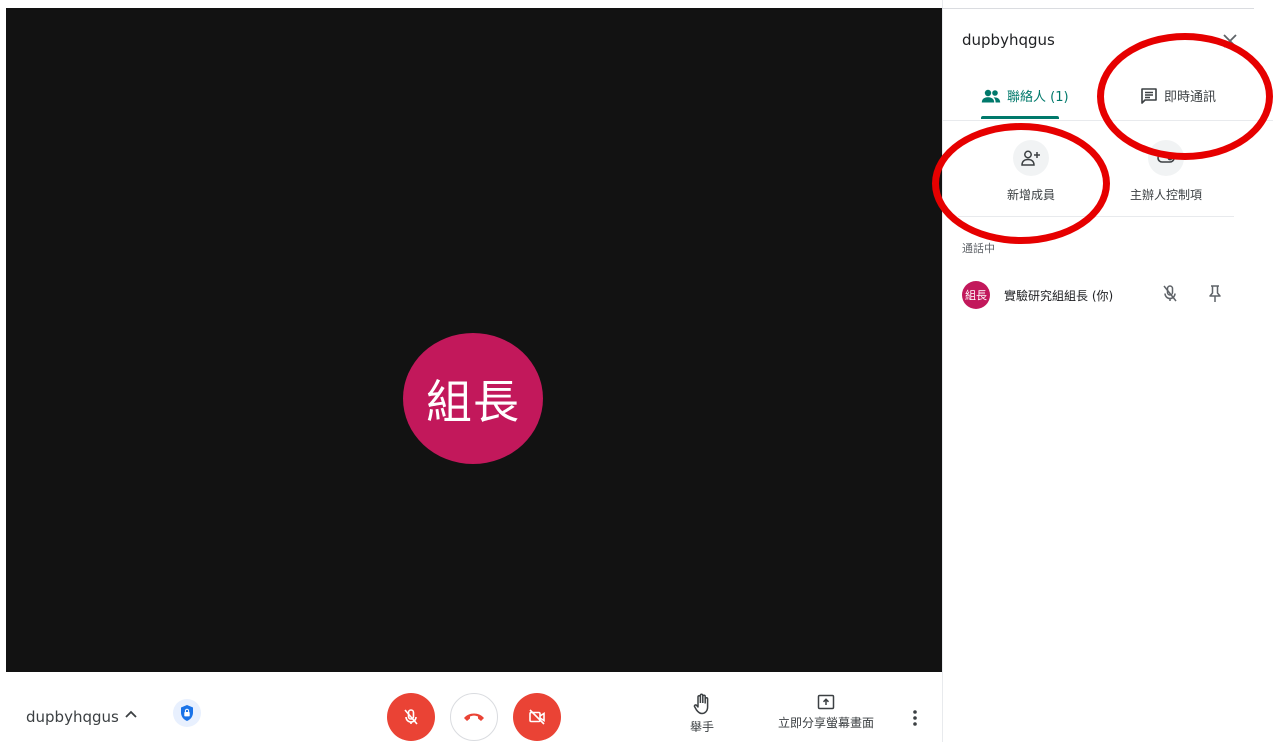  I want to click on shield-lock-icon, so click(187, 713).